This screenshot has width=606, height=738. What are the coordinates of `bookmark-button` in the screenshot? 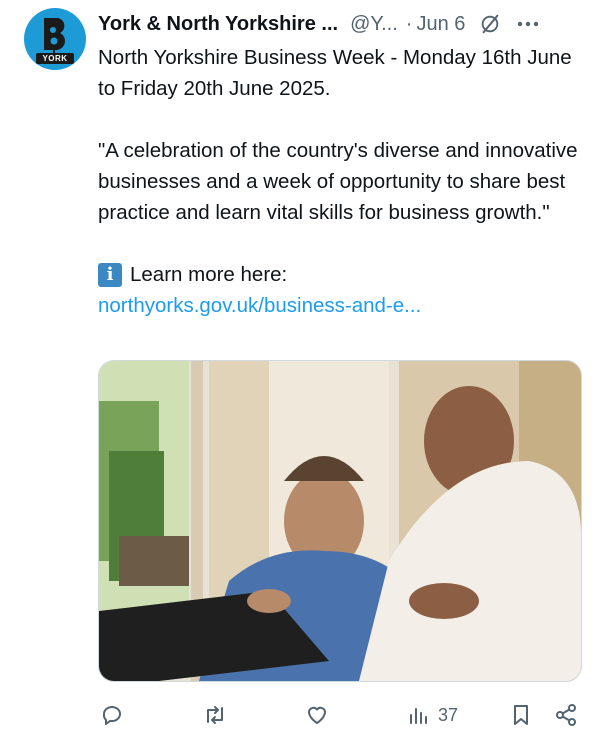 It's located at (521, 715).